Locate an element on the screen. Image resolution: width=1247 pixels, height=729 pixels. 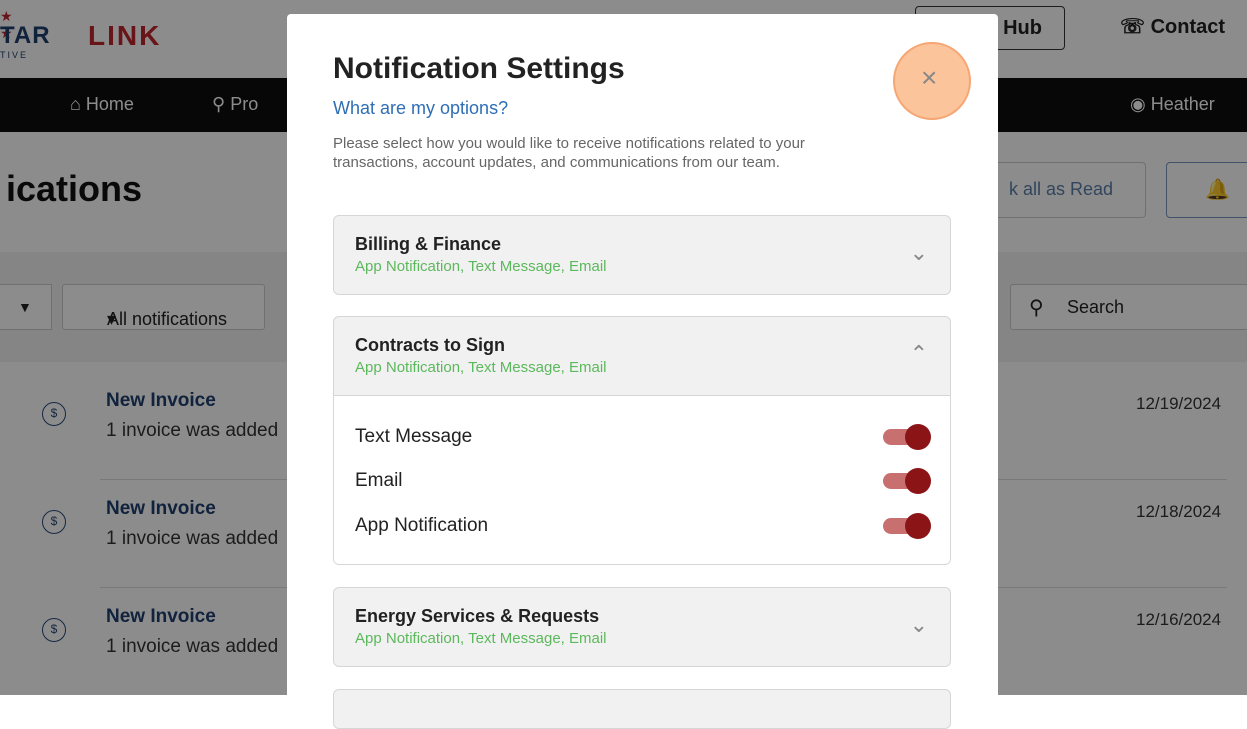
option-label: Text Message is located at coordinates (414, 436).